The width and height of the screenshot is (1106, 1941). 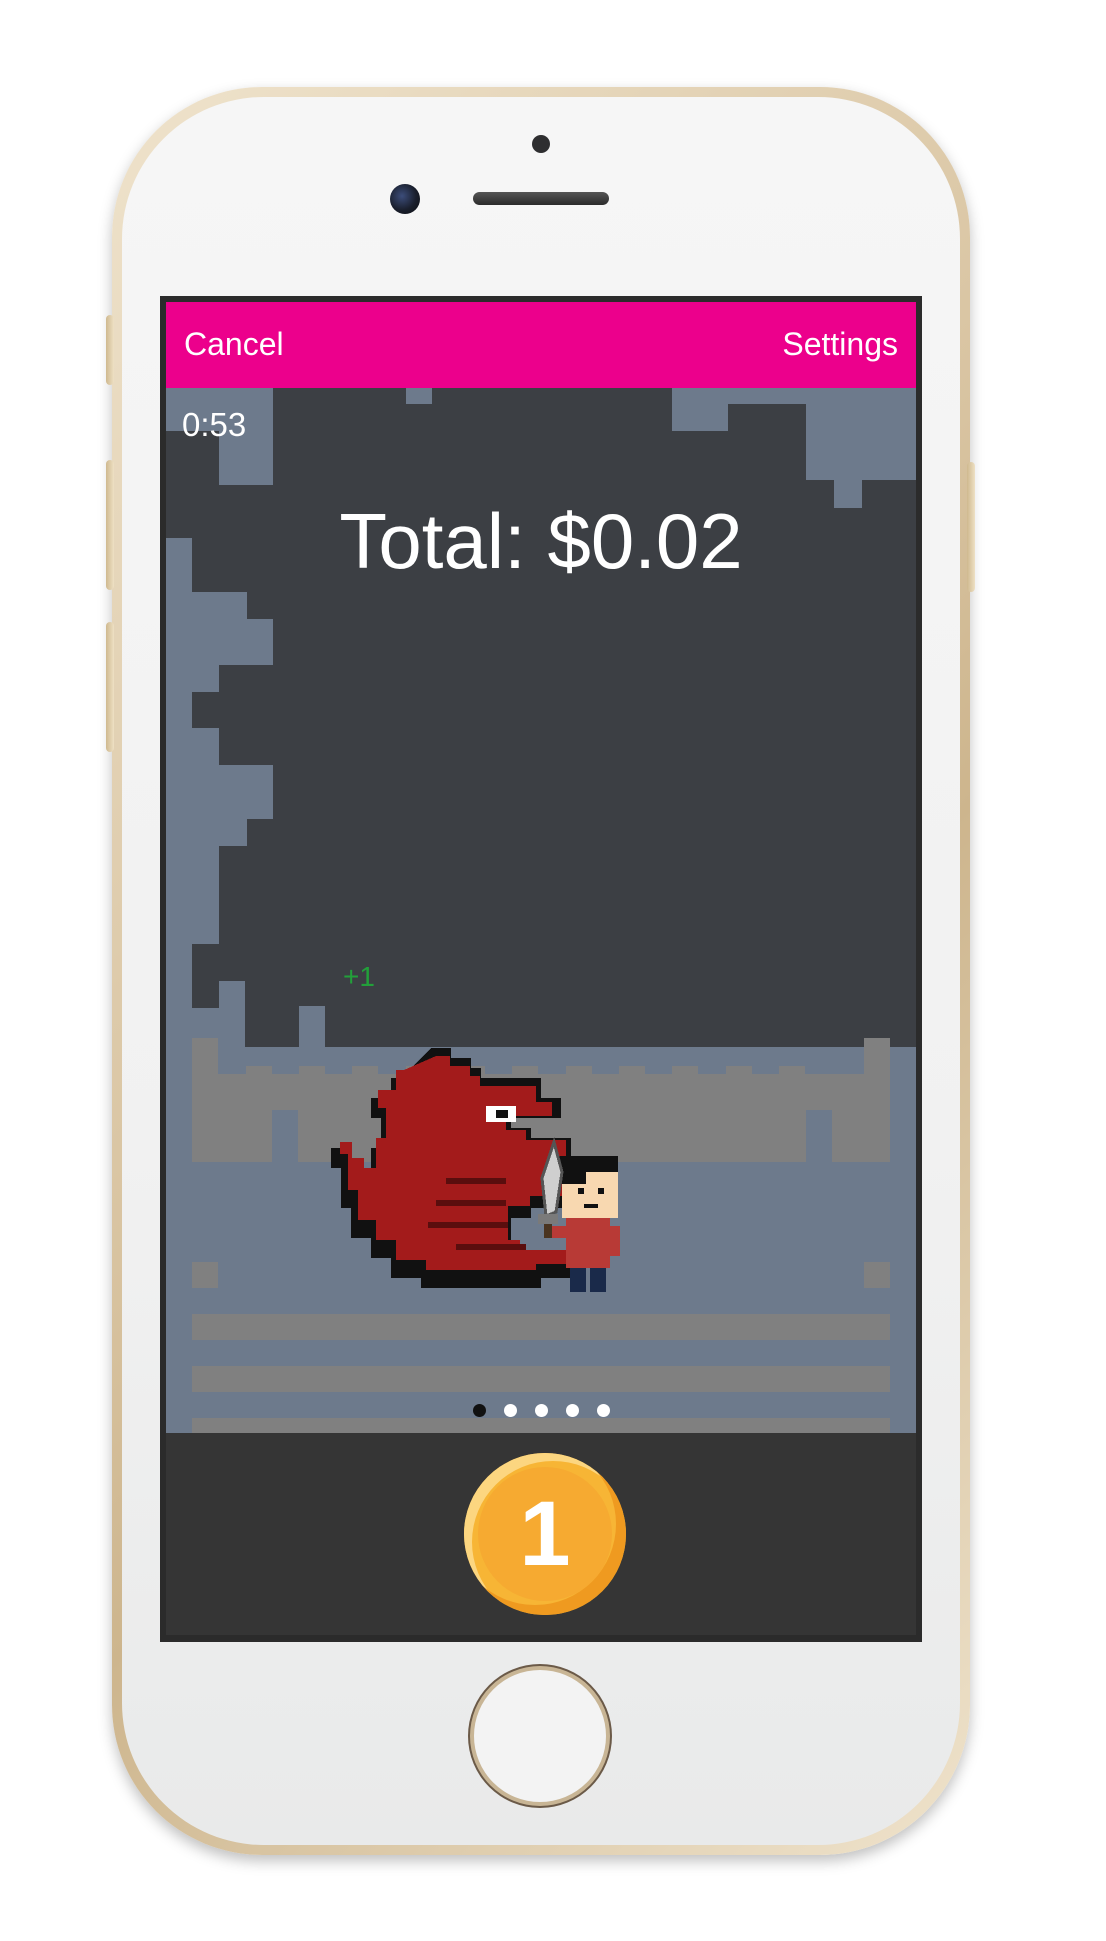 I want to click on coin-label: 1, so click(x=545, y=1534).